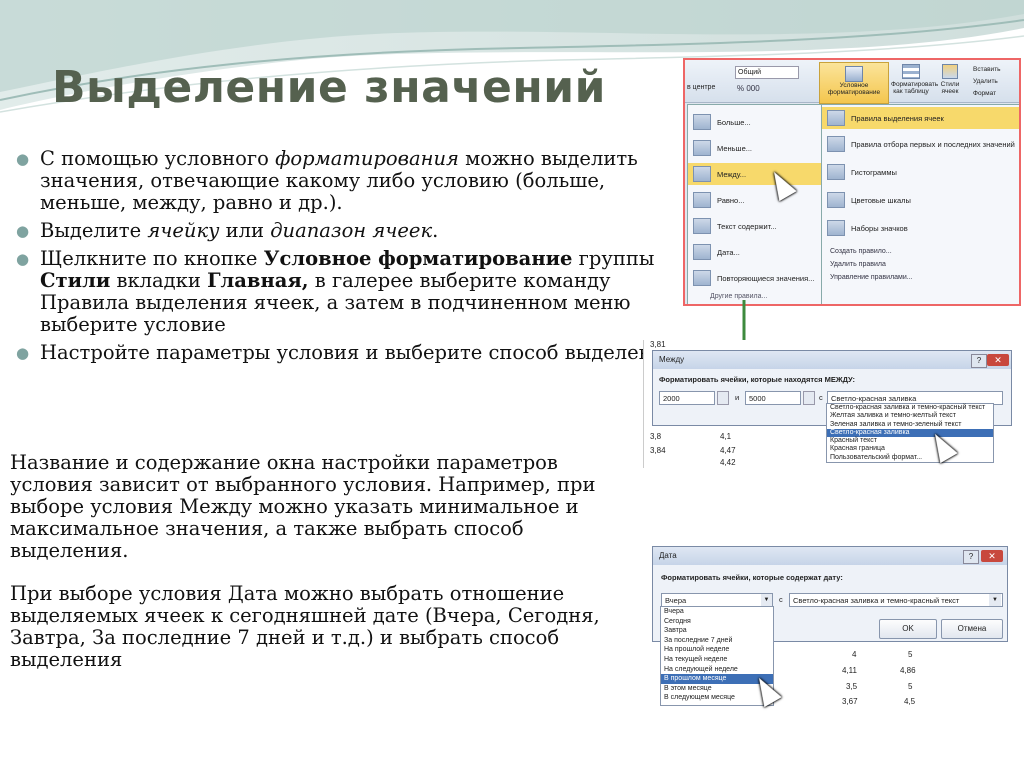 This screenshot has height=767, width=1024. What do you see at coordinates (852, 686) in the screenshot?
I see `sheet-cell: 3,5` at bounding box center [852, 686].